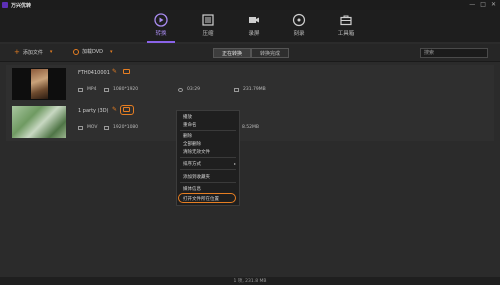 This screenshot has height=285, width=500. What do you see at coordinates (254, 89) in the screenshot?
I see `file-size: 231.79MB` at bounding box center [254, 89].